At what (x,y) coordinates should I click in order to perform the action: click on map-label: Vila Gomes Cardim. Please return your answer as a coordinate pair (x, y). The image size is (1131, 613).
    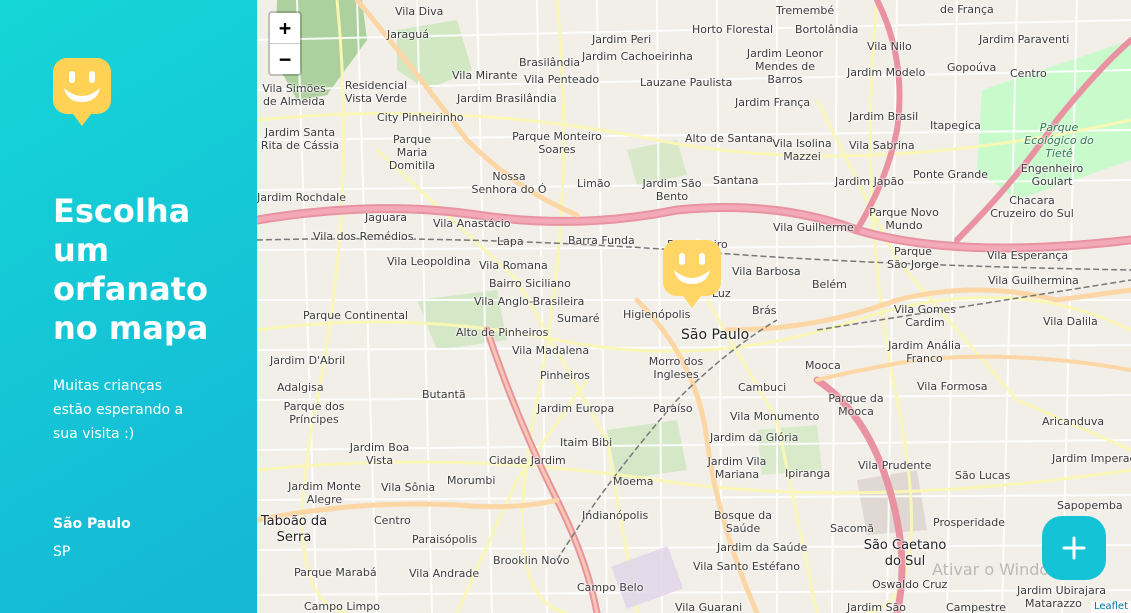
    Looking at the image, I should click on (925, 316).